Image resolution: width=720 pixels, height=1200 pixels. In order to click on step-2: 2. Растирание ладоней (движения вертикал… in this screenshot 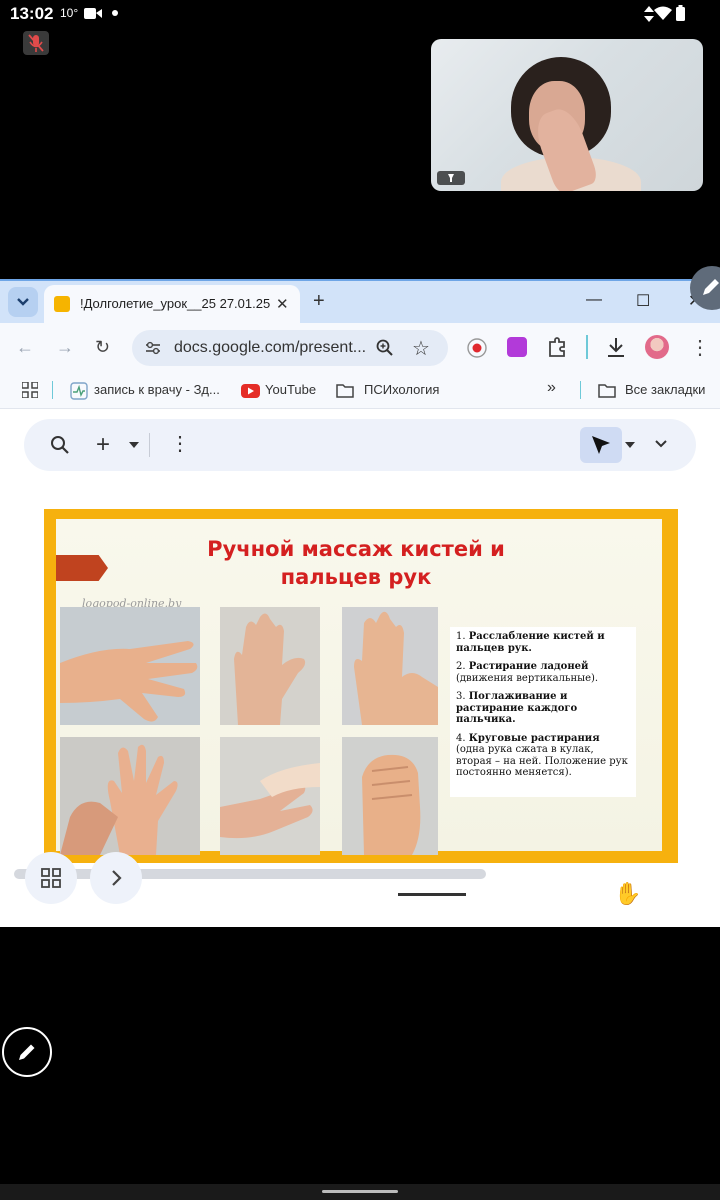, I will do `click(527, 672)`.